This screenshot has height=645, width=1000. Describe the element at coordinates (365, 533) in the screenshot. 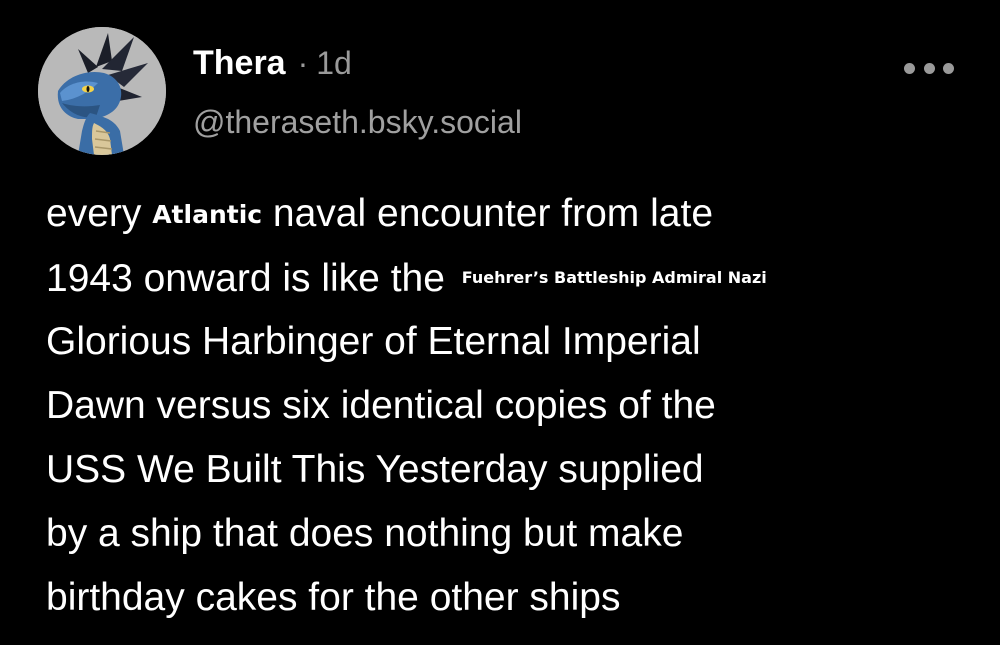

I see `post-line: by a ship that does nothing but make` at that location.